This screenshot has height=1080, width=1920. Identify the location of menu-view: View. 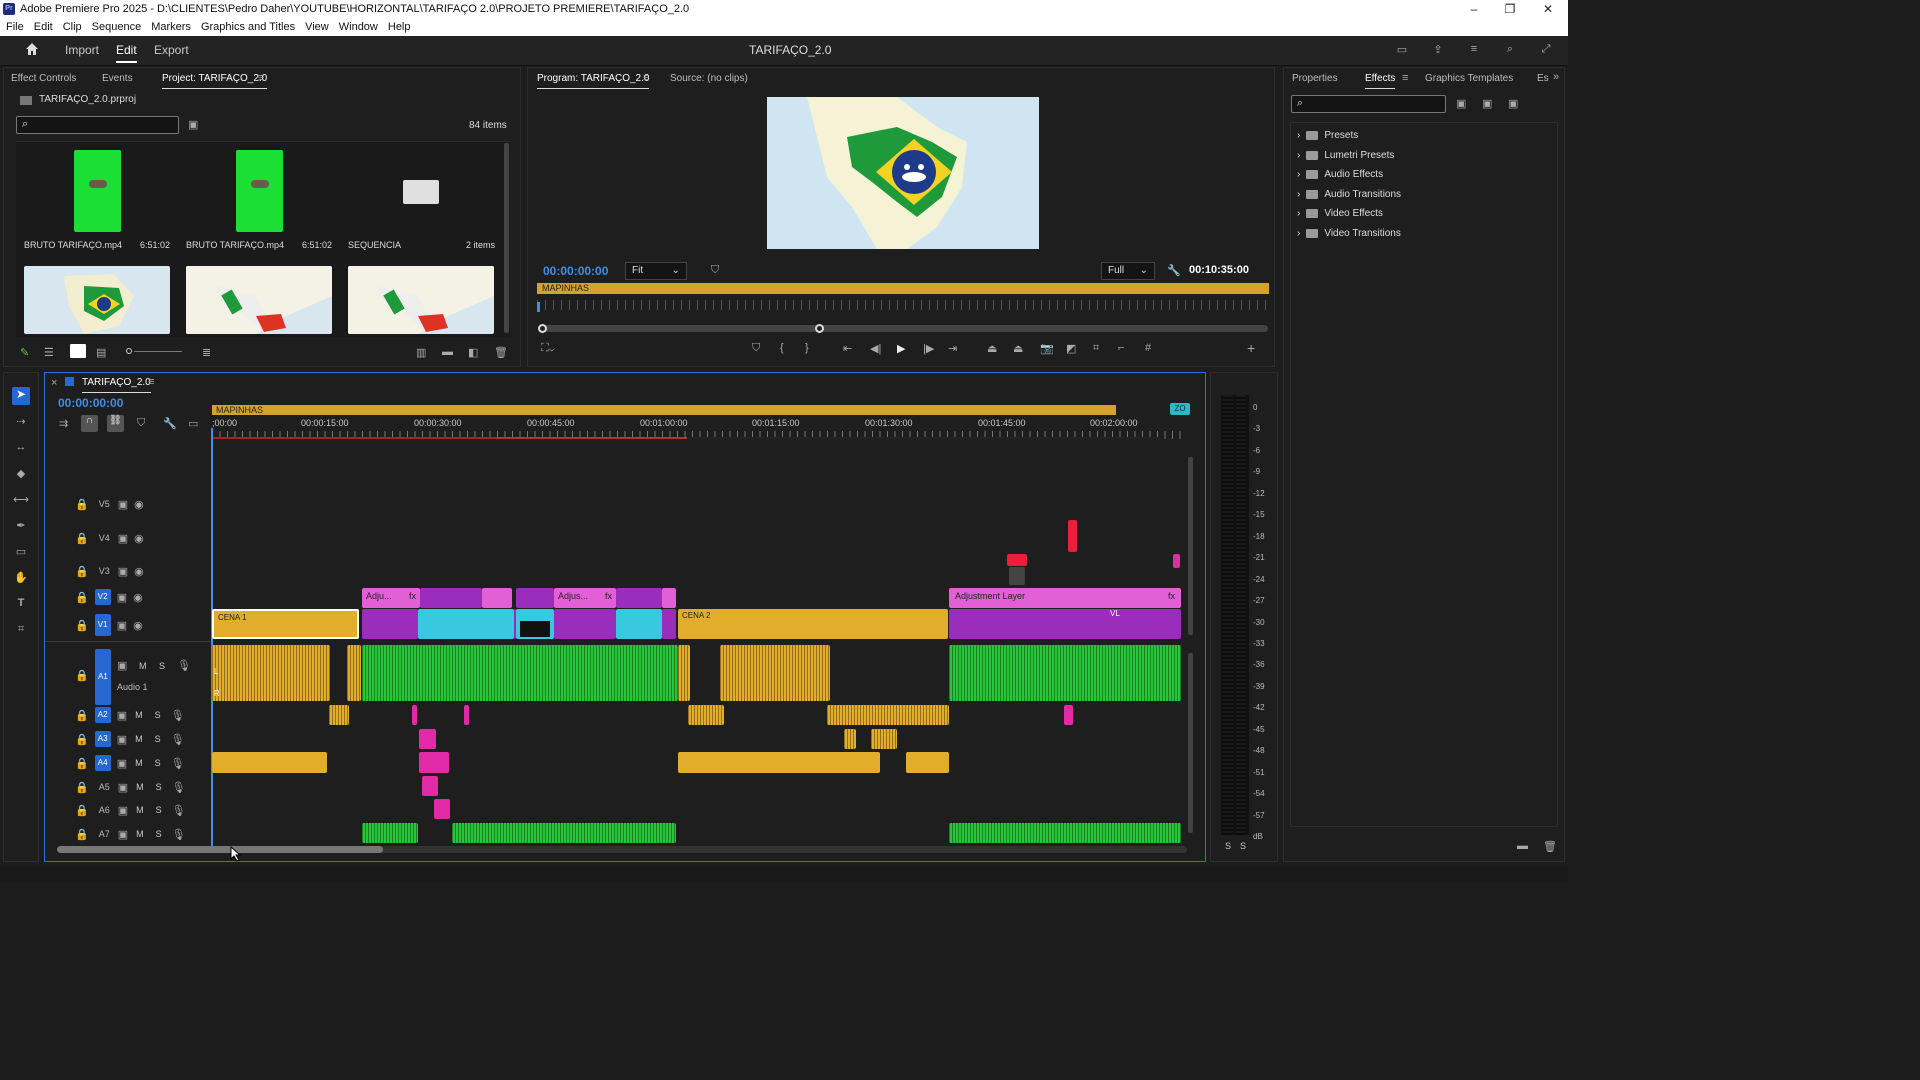
(317, 27).